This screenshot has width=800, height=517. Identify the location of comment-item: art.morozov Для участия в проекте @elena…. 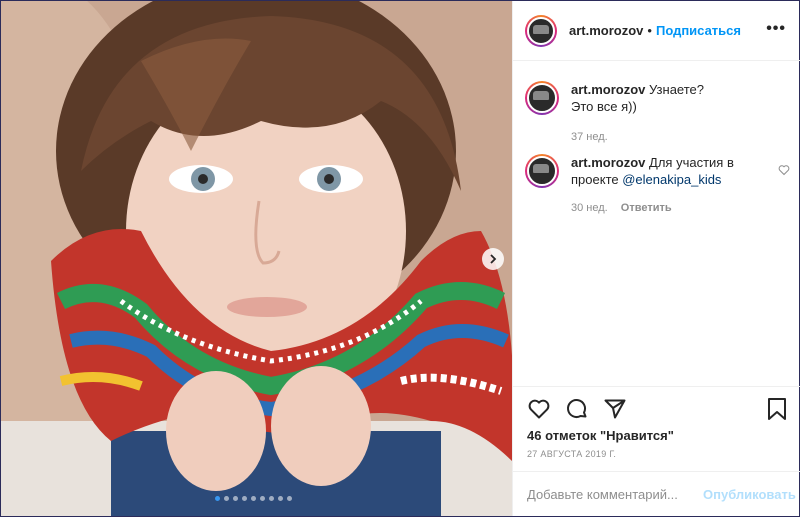
(657, 185).